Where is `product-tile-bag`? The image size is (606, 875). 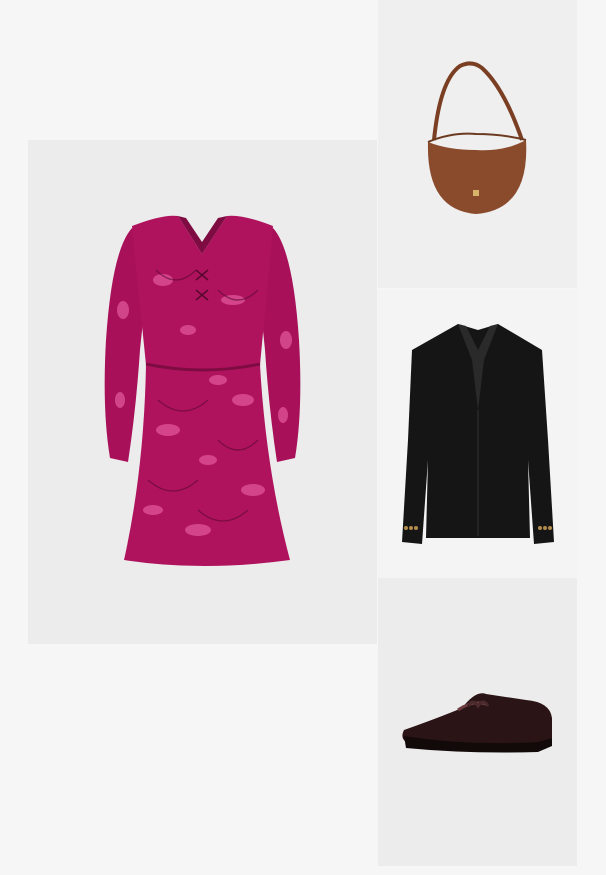
product-tile-bag is located at coordinates (477, 144).